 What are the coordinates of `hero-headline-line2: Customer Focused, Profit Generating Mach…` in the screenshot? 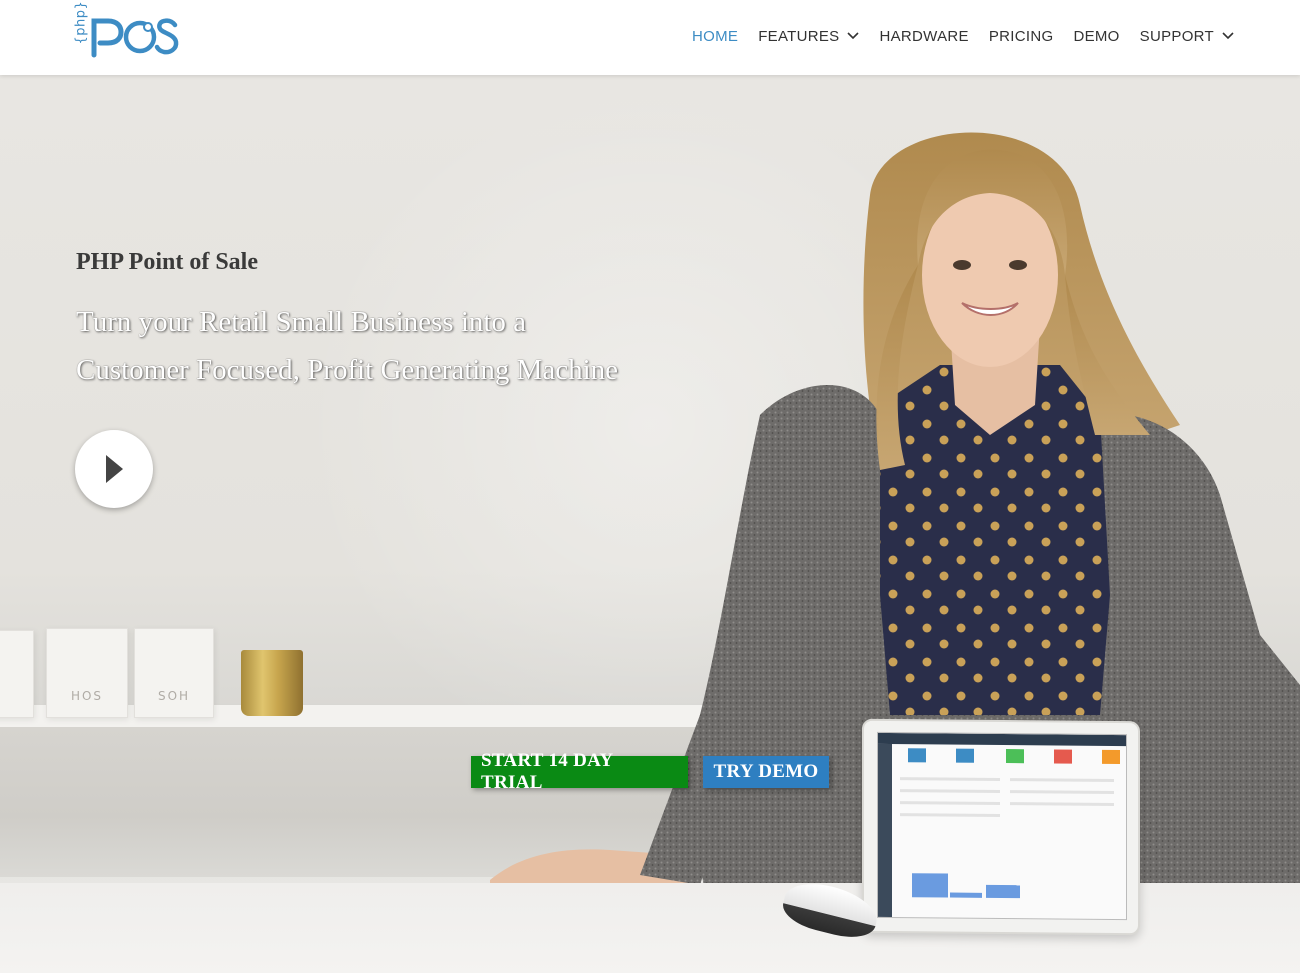 It's located at (347, 370).